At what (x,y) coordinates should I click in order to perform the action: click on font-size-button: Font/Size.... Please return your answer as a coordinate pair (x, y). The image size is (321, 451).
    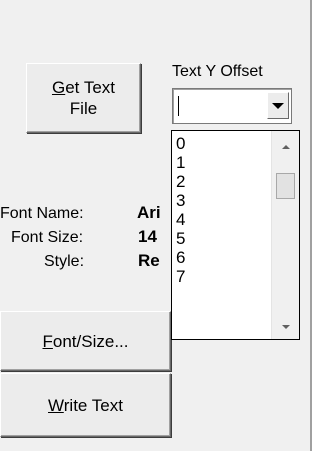
    Looking at the image, I should click on (85, 341).